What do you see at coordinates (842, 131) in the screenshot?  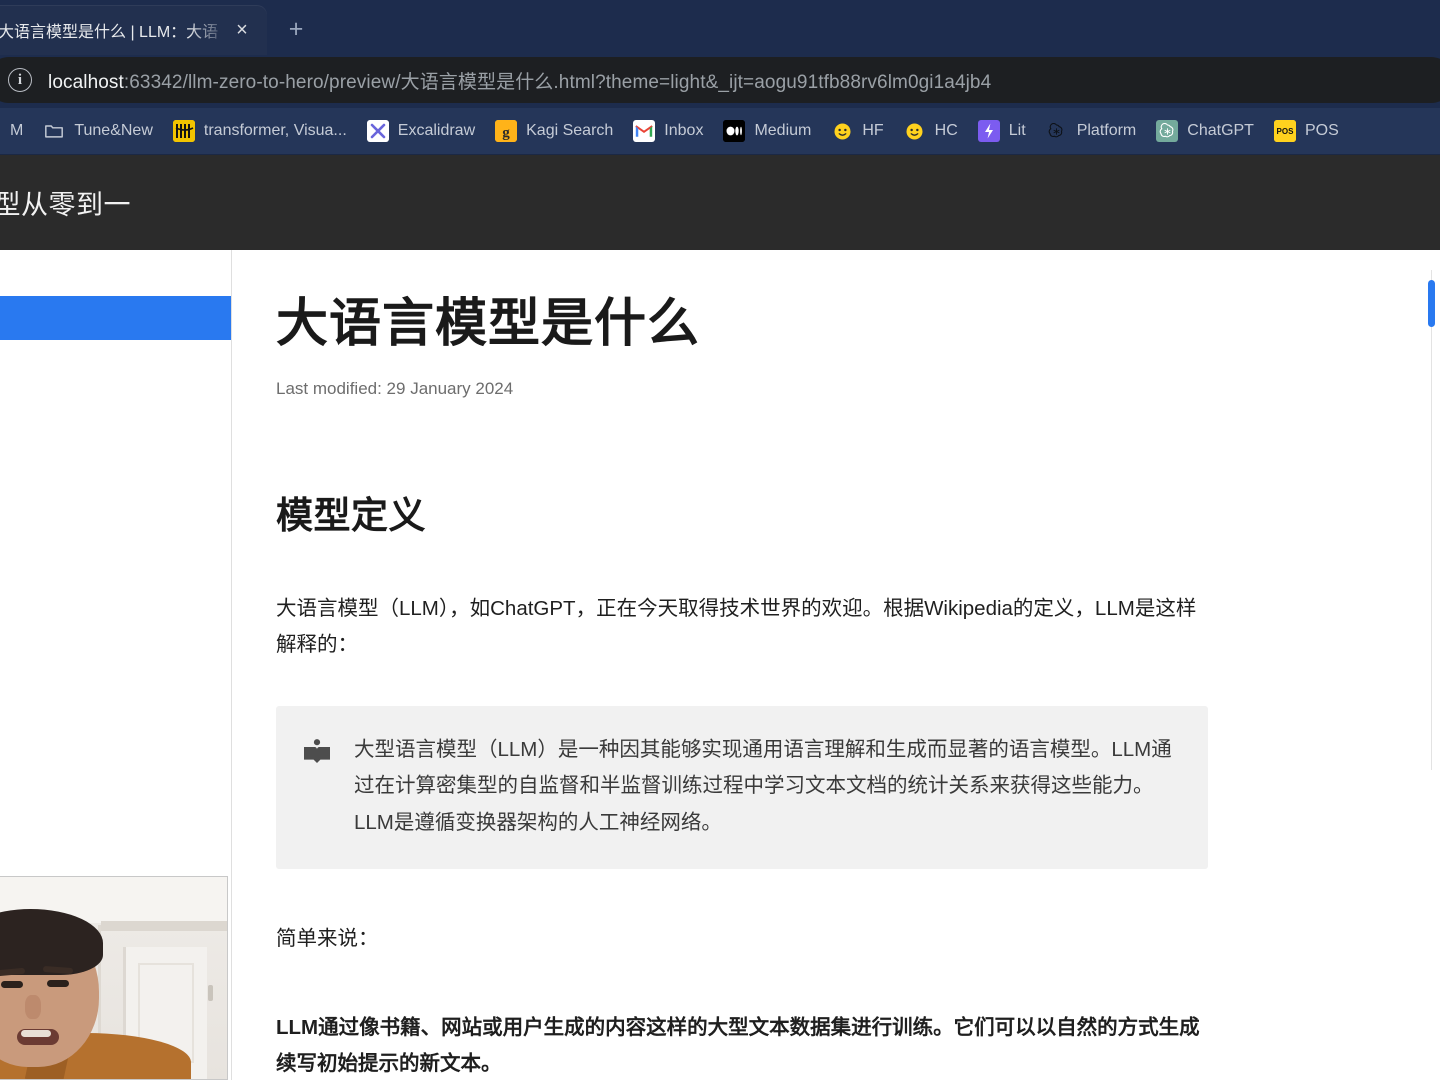 I see `huggingface-icon` at bounding box center [842, 131].